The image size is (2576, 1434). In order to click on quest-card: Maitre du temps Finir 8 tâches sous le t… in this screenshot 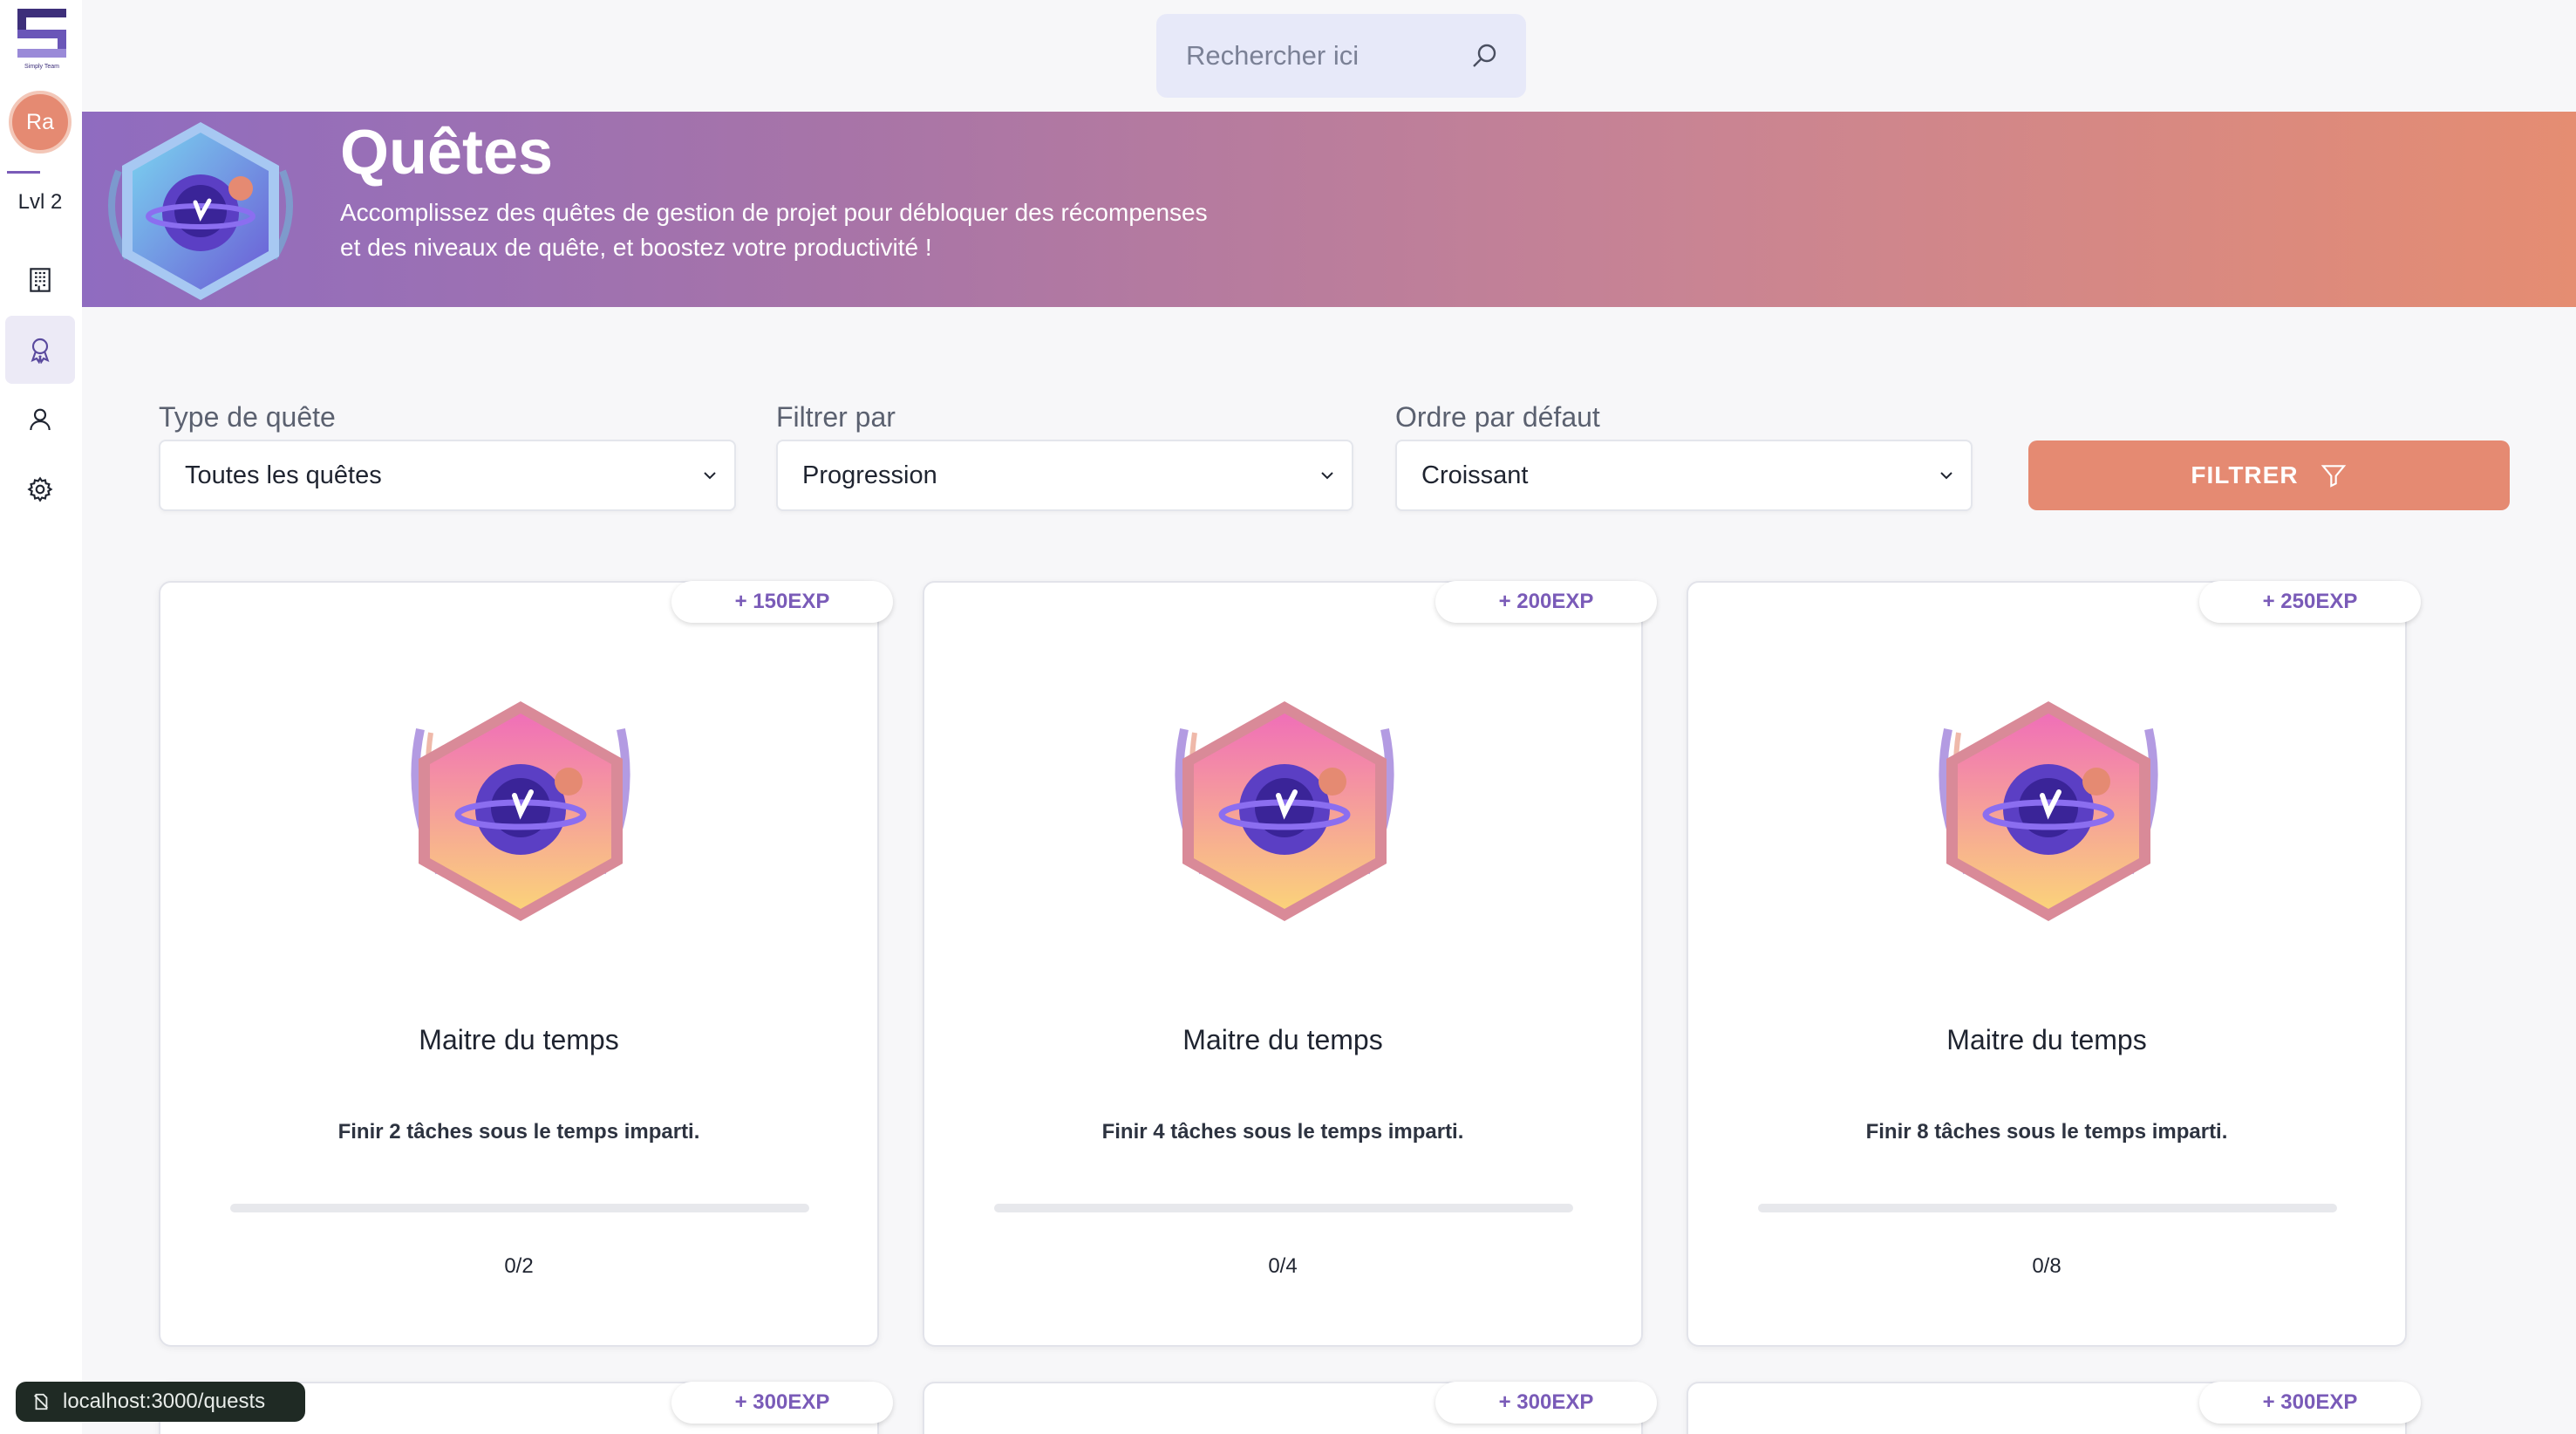, I will do `click(2047, 964)`.